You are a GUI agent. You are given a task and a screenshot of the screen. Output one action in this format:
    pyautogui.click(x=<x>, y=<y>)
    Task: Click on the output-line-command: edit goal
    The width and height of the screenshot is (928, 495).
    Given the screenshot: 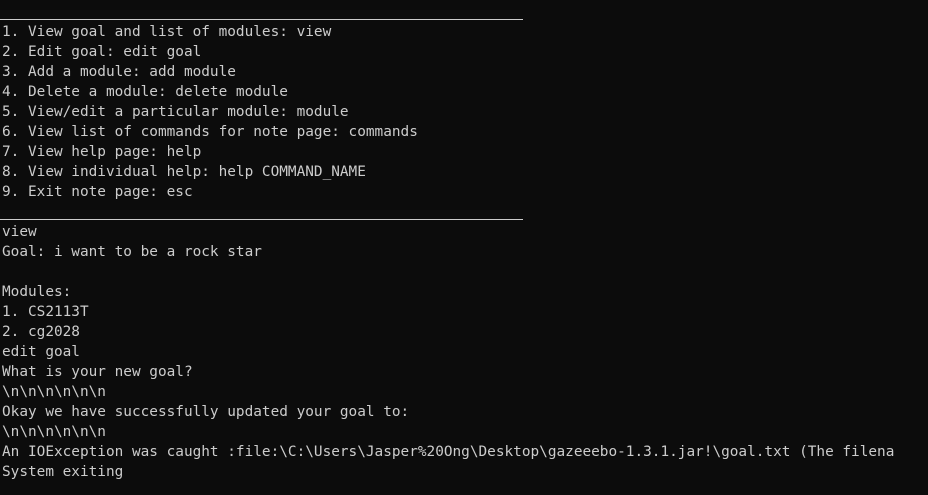 What is the action you would take?
    pyautogui.click(x=41, y=352)
    